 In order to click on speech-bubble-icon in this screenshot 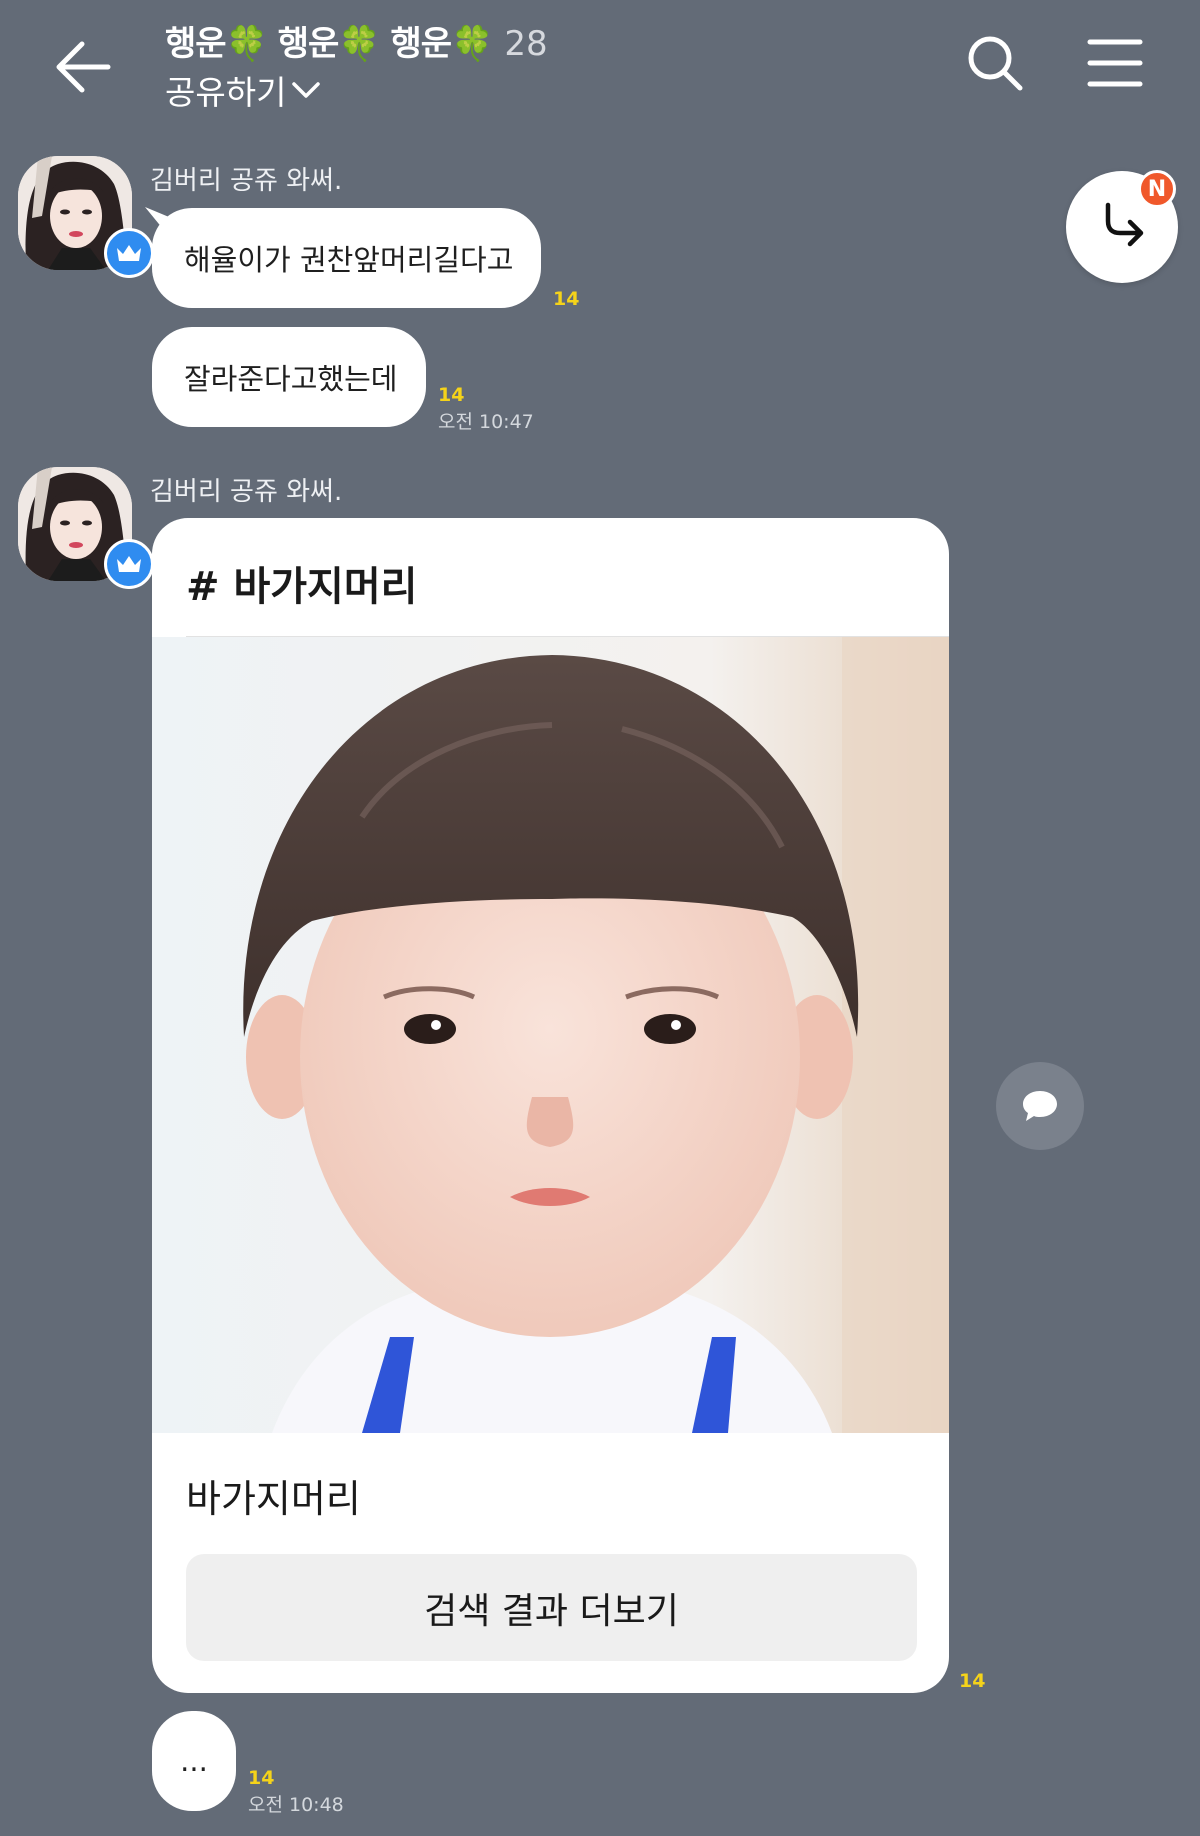, I will do `click(1040, 1106)`.